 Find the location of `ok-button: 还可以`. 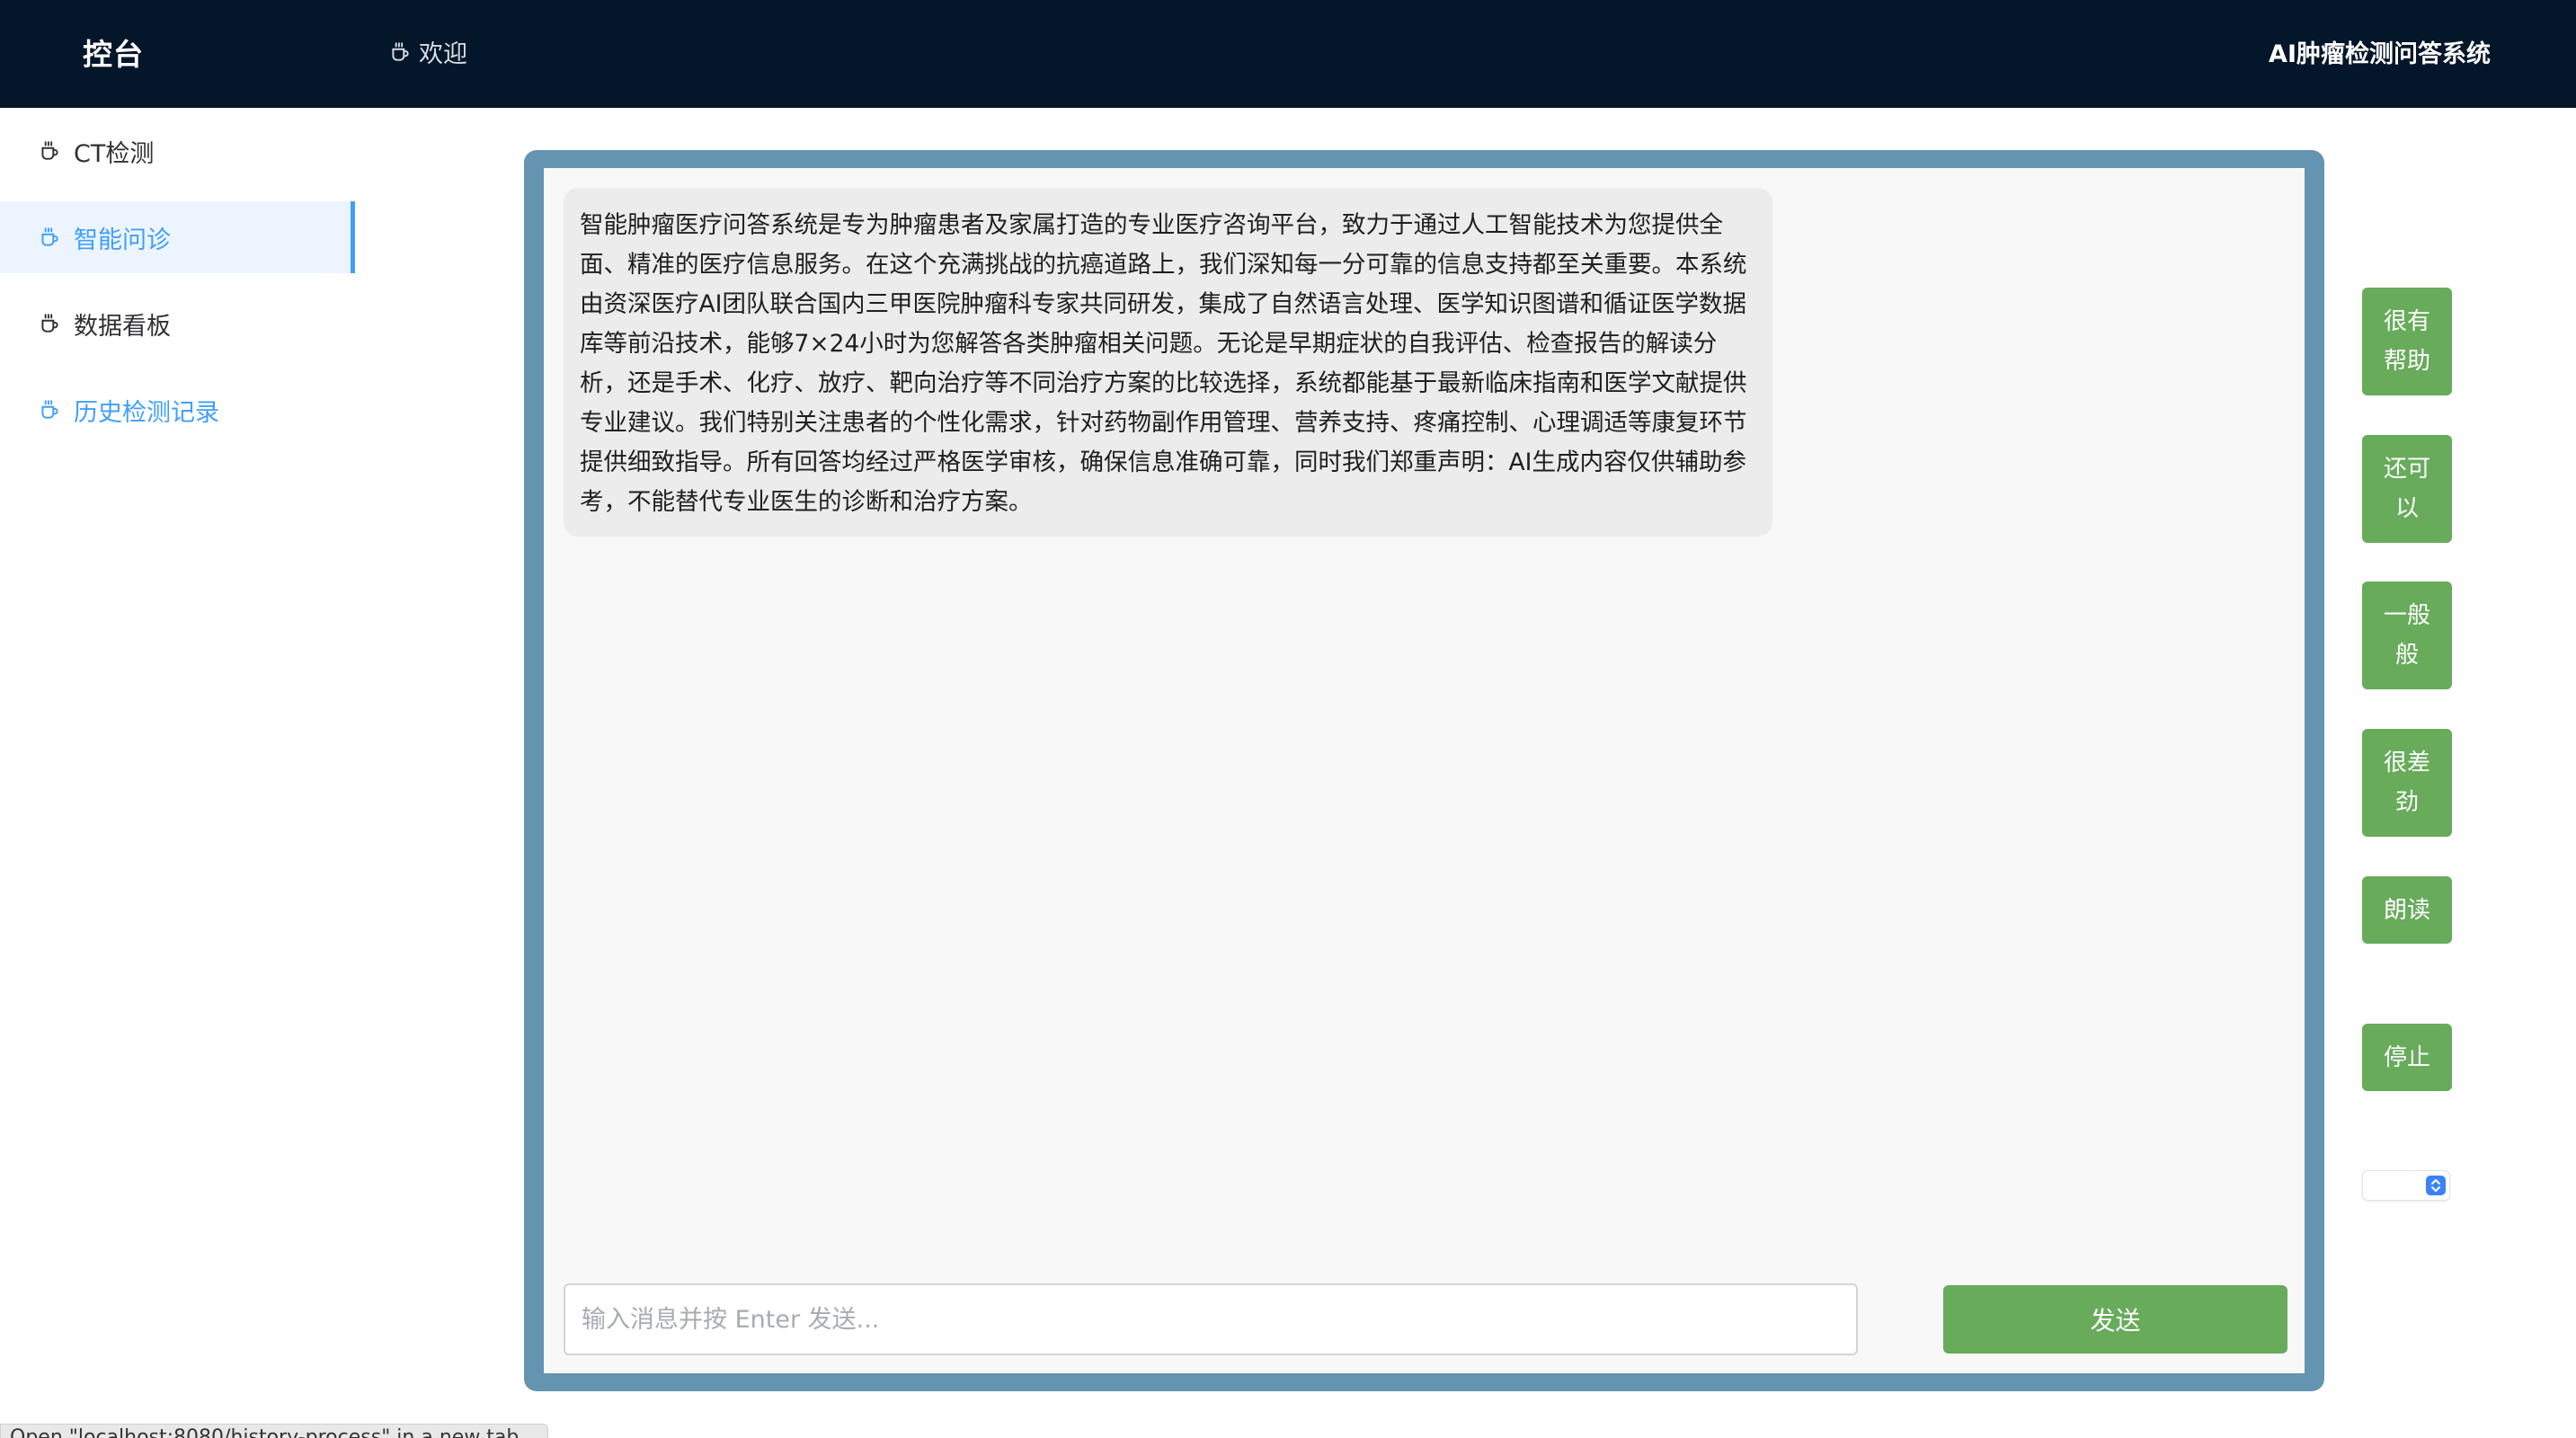

ok-button: 还可以 is located at coordinates (2407, 489).